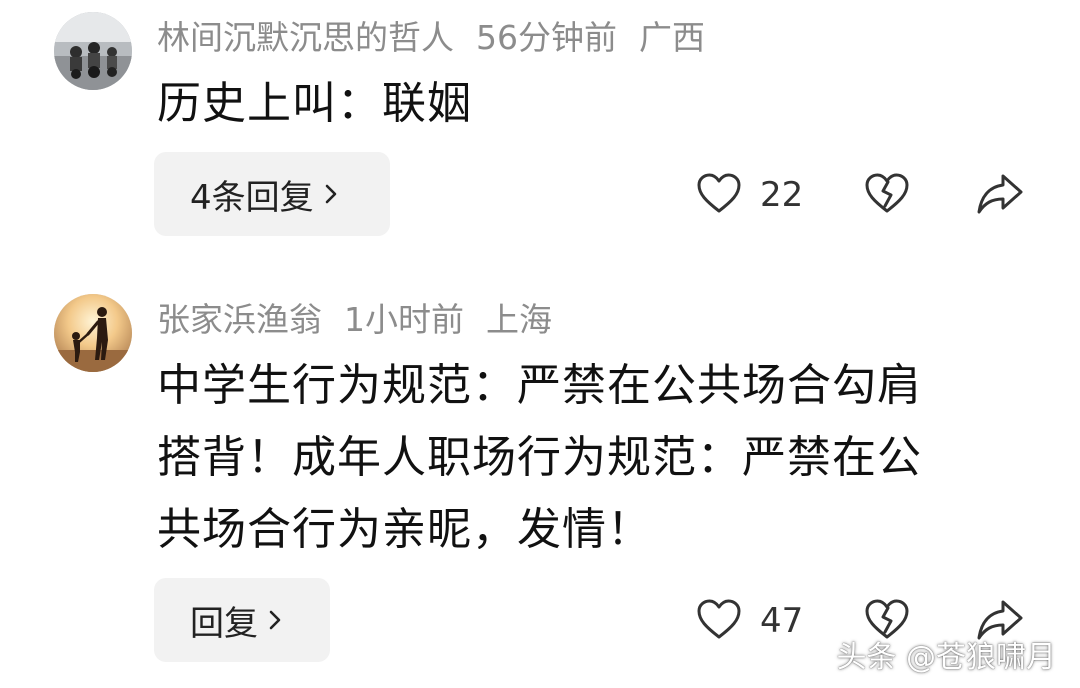 Image resolution: width=1080 pixels, height=688 pixels. I want to click on location: 广西, so click(672, 37).